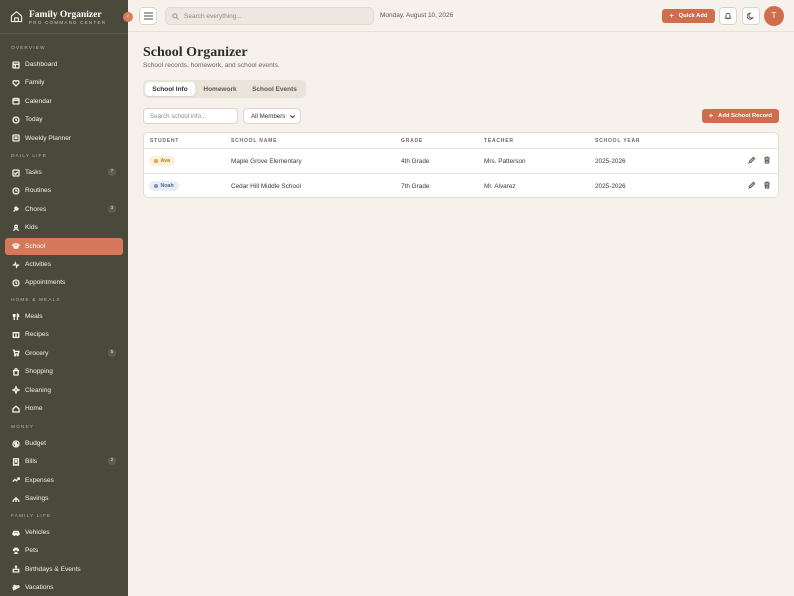 The height and width of the screenshot is (596, 794). I want to click on sidebar-section-label: Family Life, so click(31, 516).